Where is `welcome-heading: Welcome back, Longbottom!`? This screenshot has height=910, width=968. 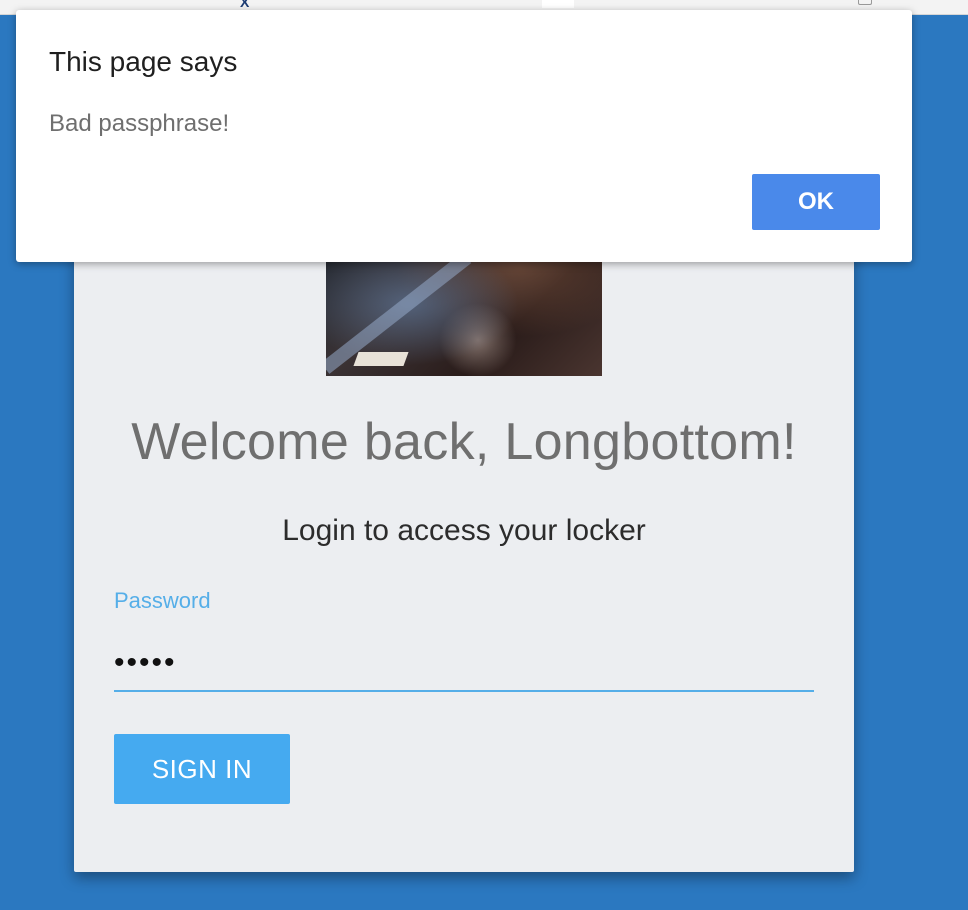
welcome-heading: Welcome back, Longbottom! is located at coordinates (464, 442).